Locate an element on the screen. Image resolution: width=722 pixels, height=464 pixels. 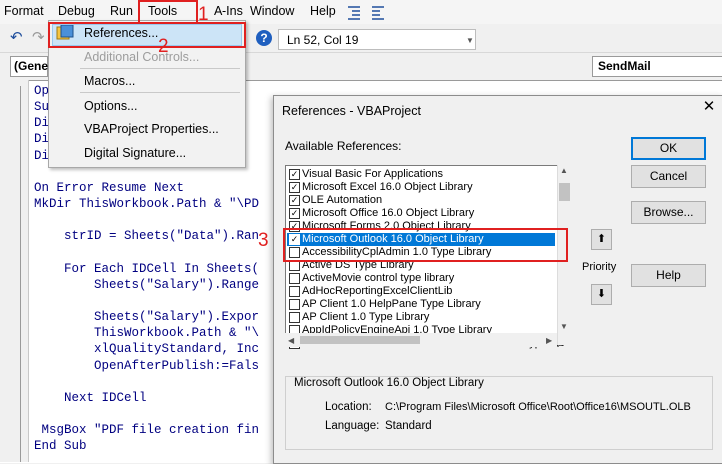
priority-up-button: ⬆ is located at coordinates (601, 239).